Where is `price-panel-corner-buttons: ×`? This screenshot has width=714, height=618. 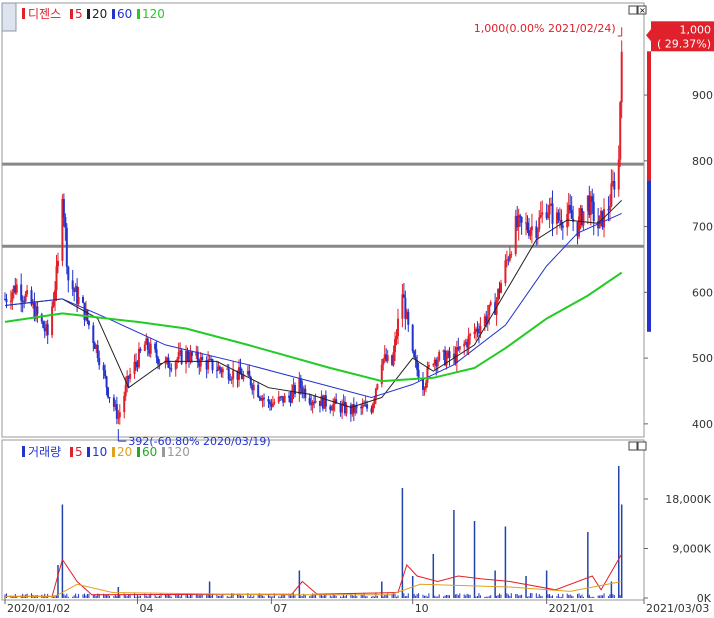 price-panel-corner-buttons: × is located at coordinates (637, 10).